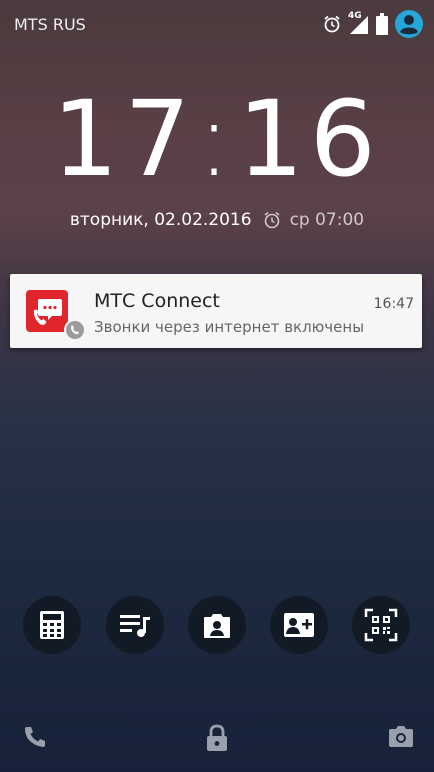 This screenshot has height=772, width=434. I want to click on mts-connect-app-icon, so click(47, 311).